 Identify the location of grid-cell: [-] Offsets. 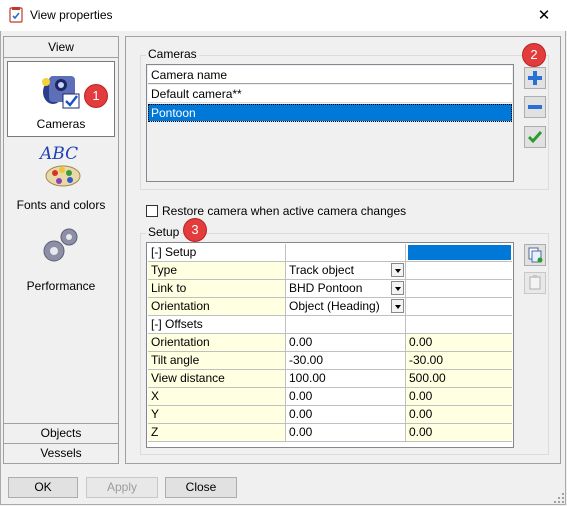
(217, 324).